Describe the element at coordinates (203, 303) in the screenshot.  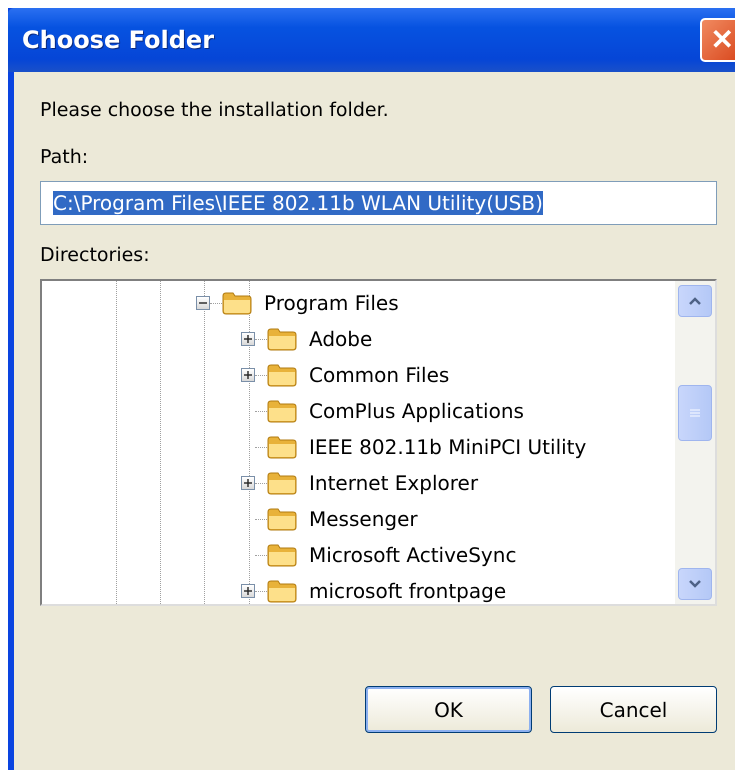
I see `collapse-toggle` at that location.